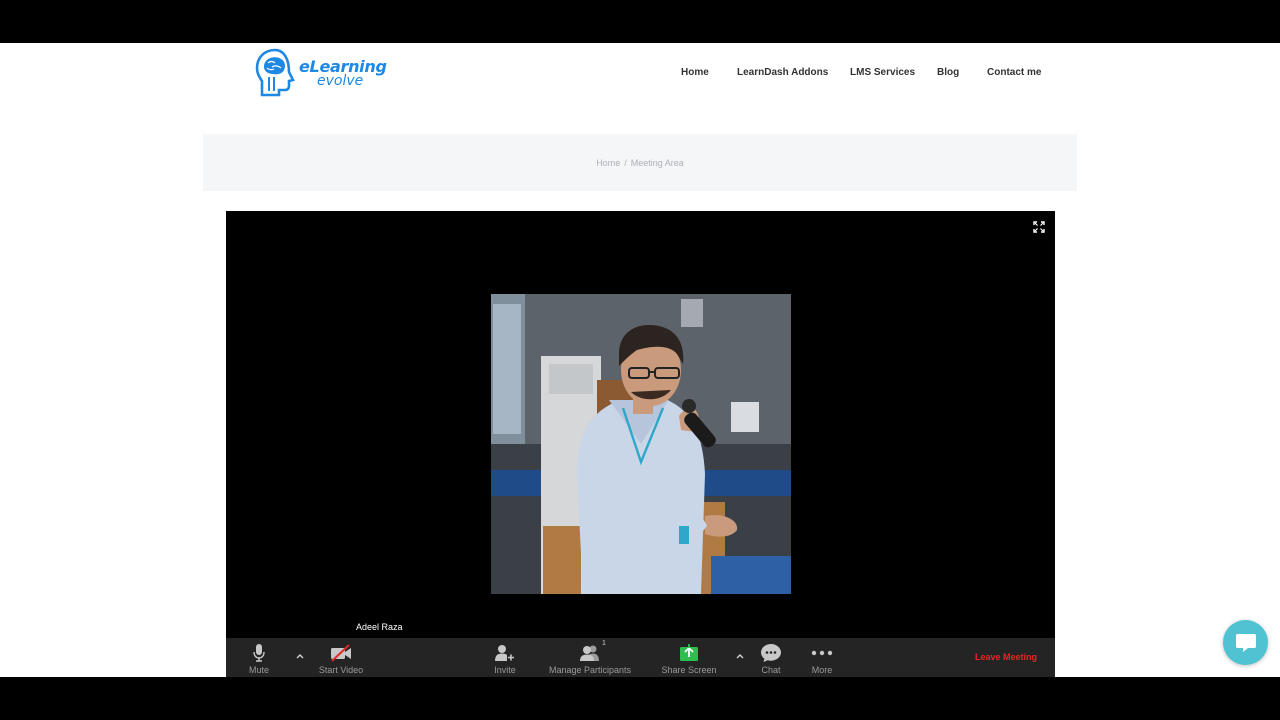  What do you see at coordinates (822, 670) in the screenshot?
I see `more-label: More` at bounding box center [822, 670].